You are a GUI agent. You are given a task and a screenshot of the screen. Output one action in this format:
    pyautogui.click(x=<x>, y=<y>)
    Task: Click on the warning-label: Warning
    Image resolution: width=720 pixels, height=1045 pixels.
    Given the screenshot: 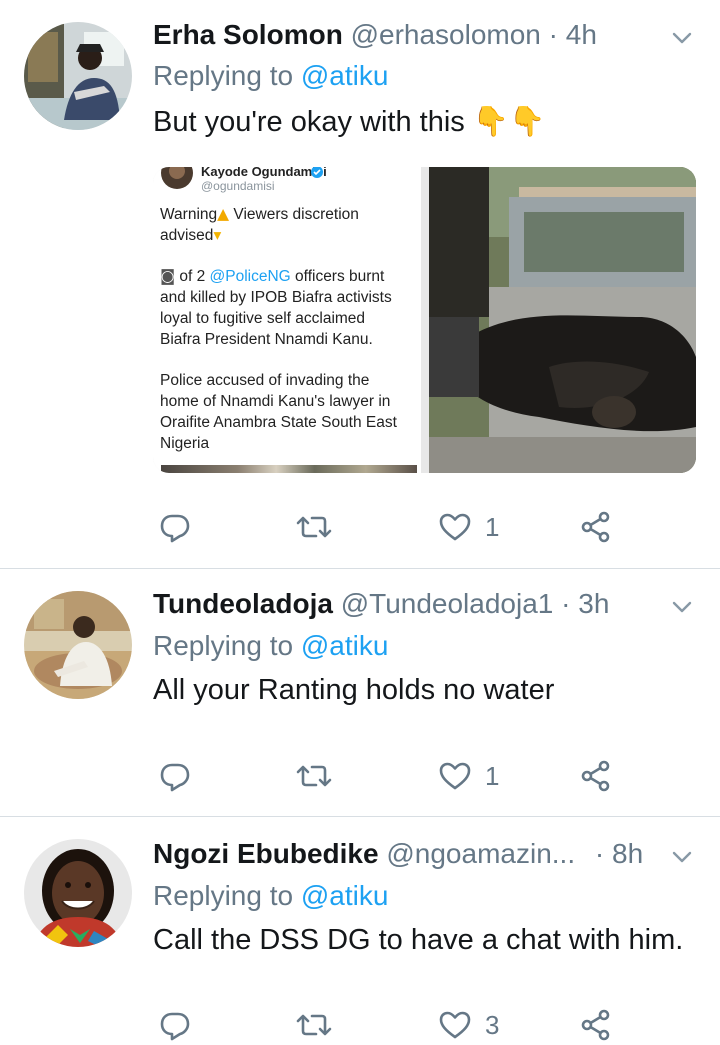 What is the action you would take?
    pyautogui.click(x=189, y=214)
    